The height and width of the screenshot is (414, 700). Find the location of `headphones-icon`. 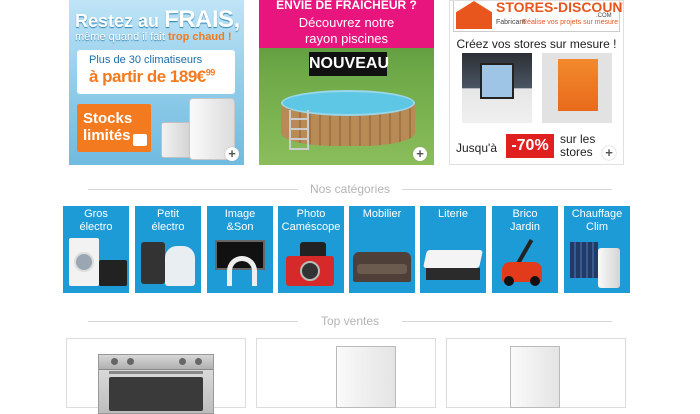

headphones-icon is located at coordinates (242, 271).